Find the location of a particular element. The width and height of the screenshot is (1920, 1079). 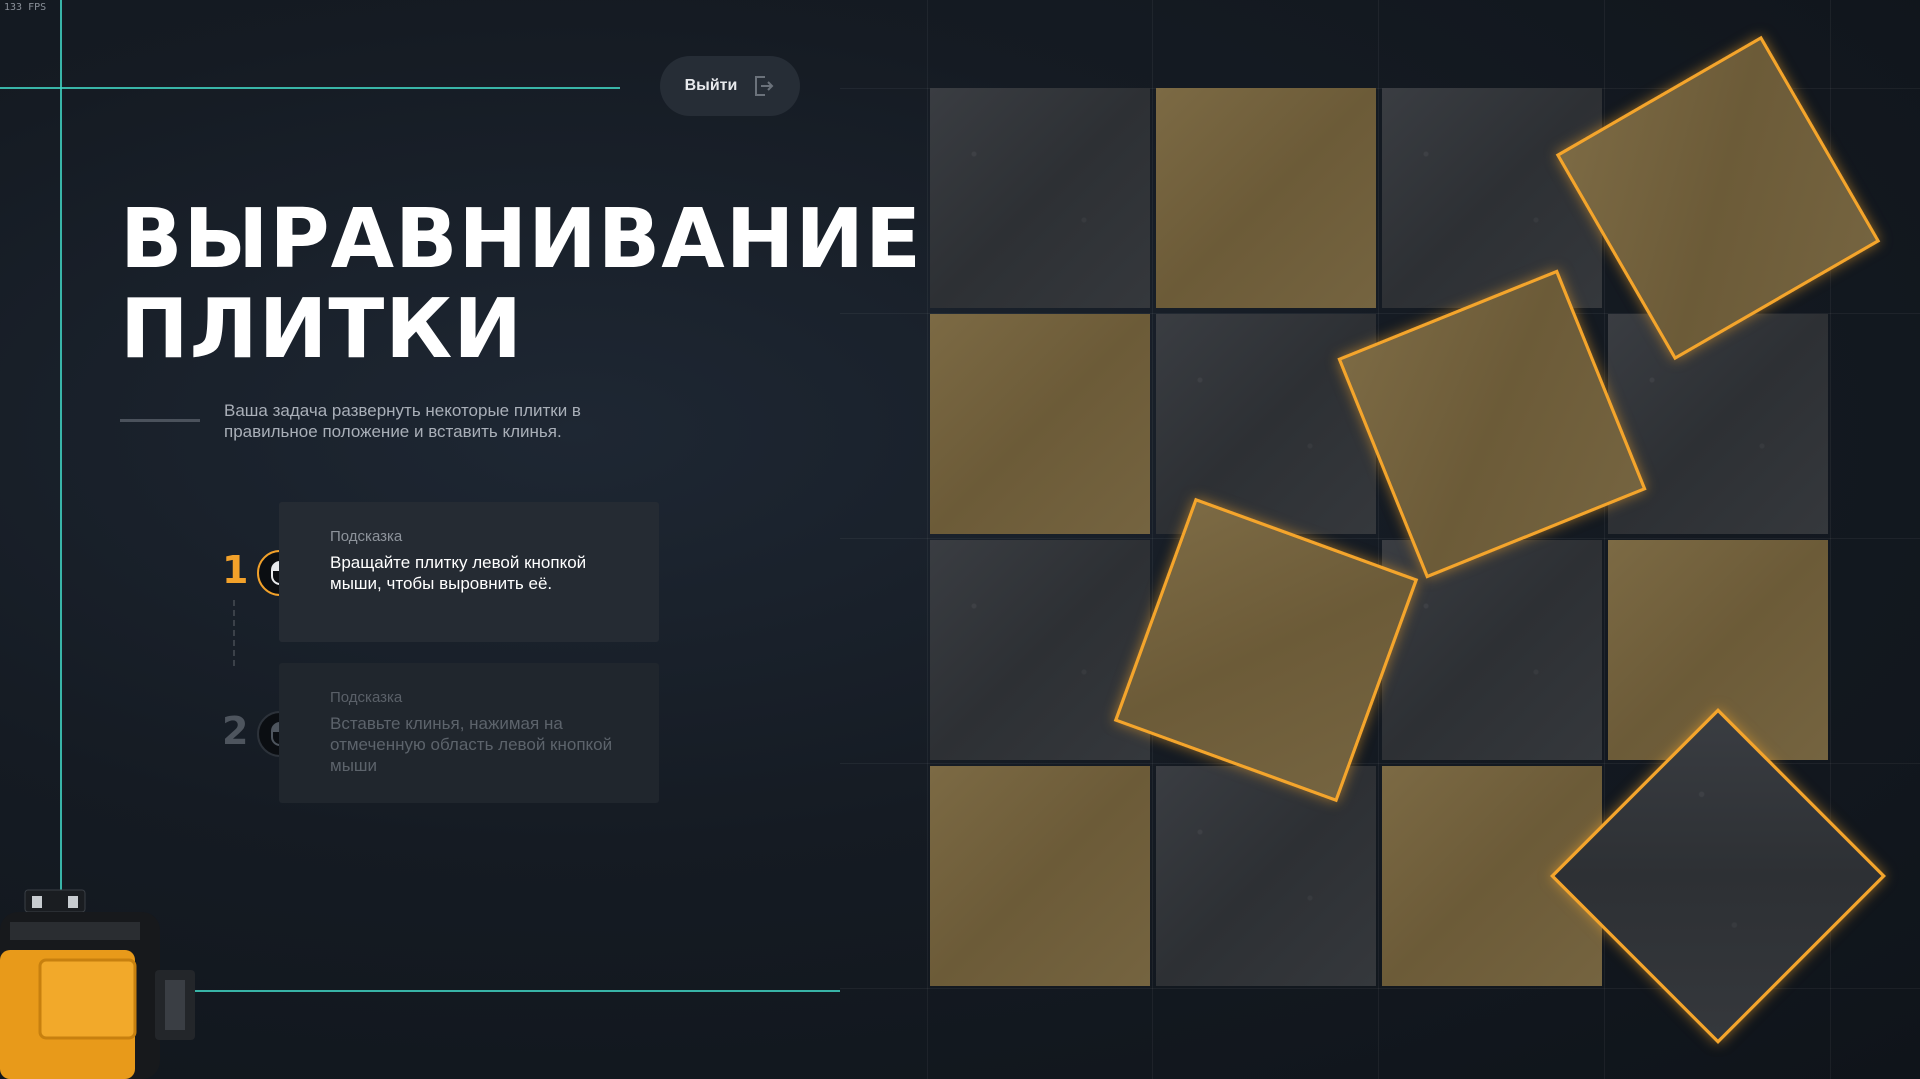

tile-r1-c0 is located at coordinates (1040, 424).